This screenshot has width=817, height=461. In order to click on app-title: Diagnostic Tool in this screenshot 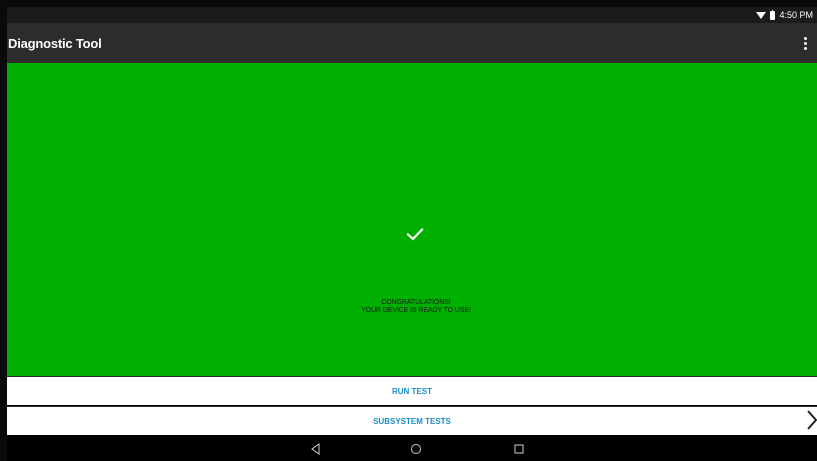, I will do `click(55, 43)`.